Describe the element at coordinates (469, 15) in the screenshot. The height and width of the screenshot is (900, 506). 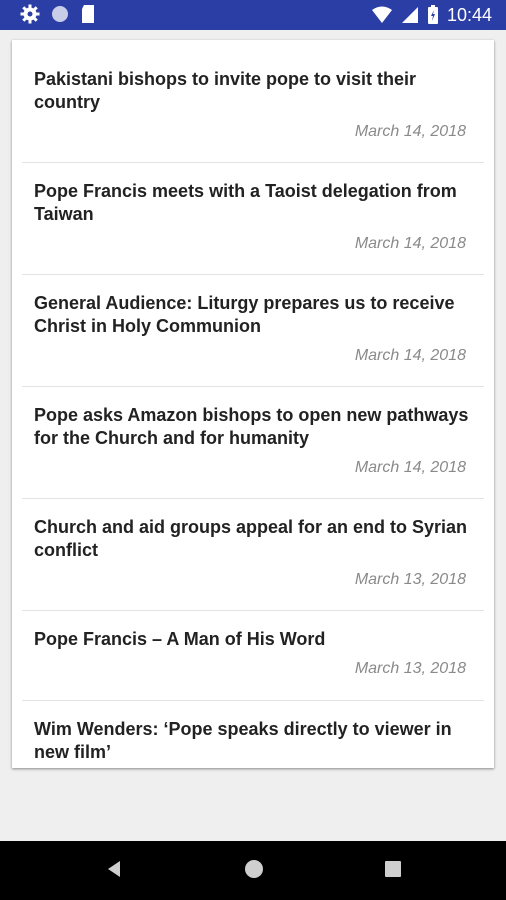
I see `clock: 10:44` at that location.